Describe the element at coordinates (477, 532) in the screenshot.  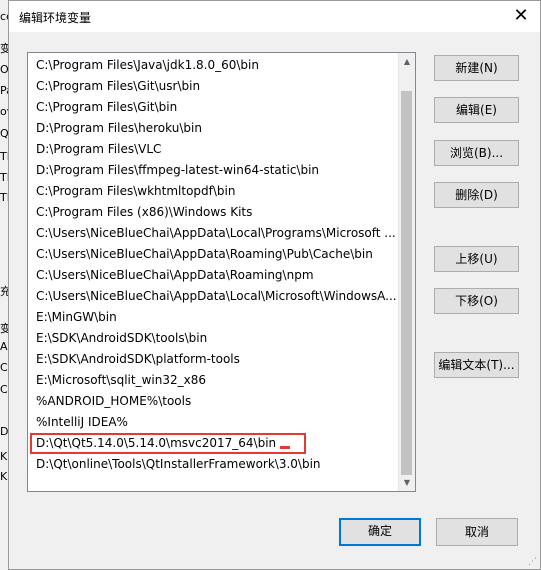
I see `cancel-button: 取消` at that location.